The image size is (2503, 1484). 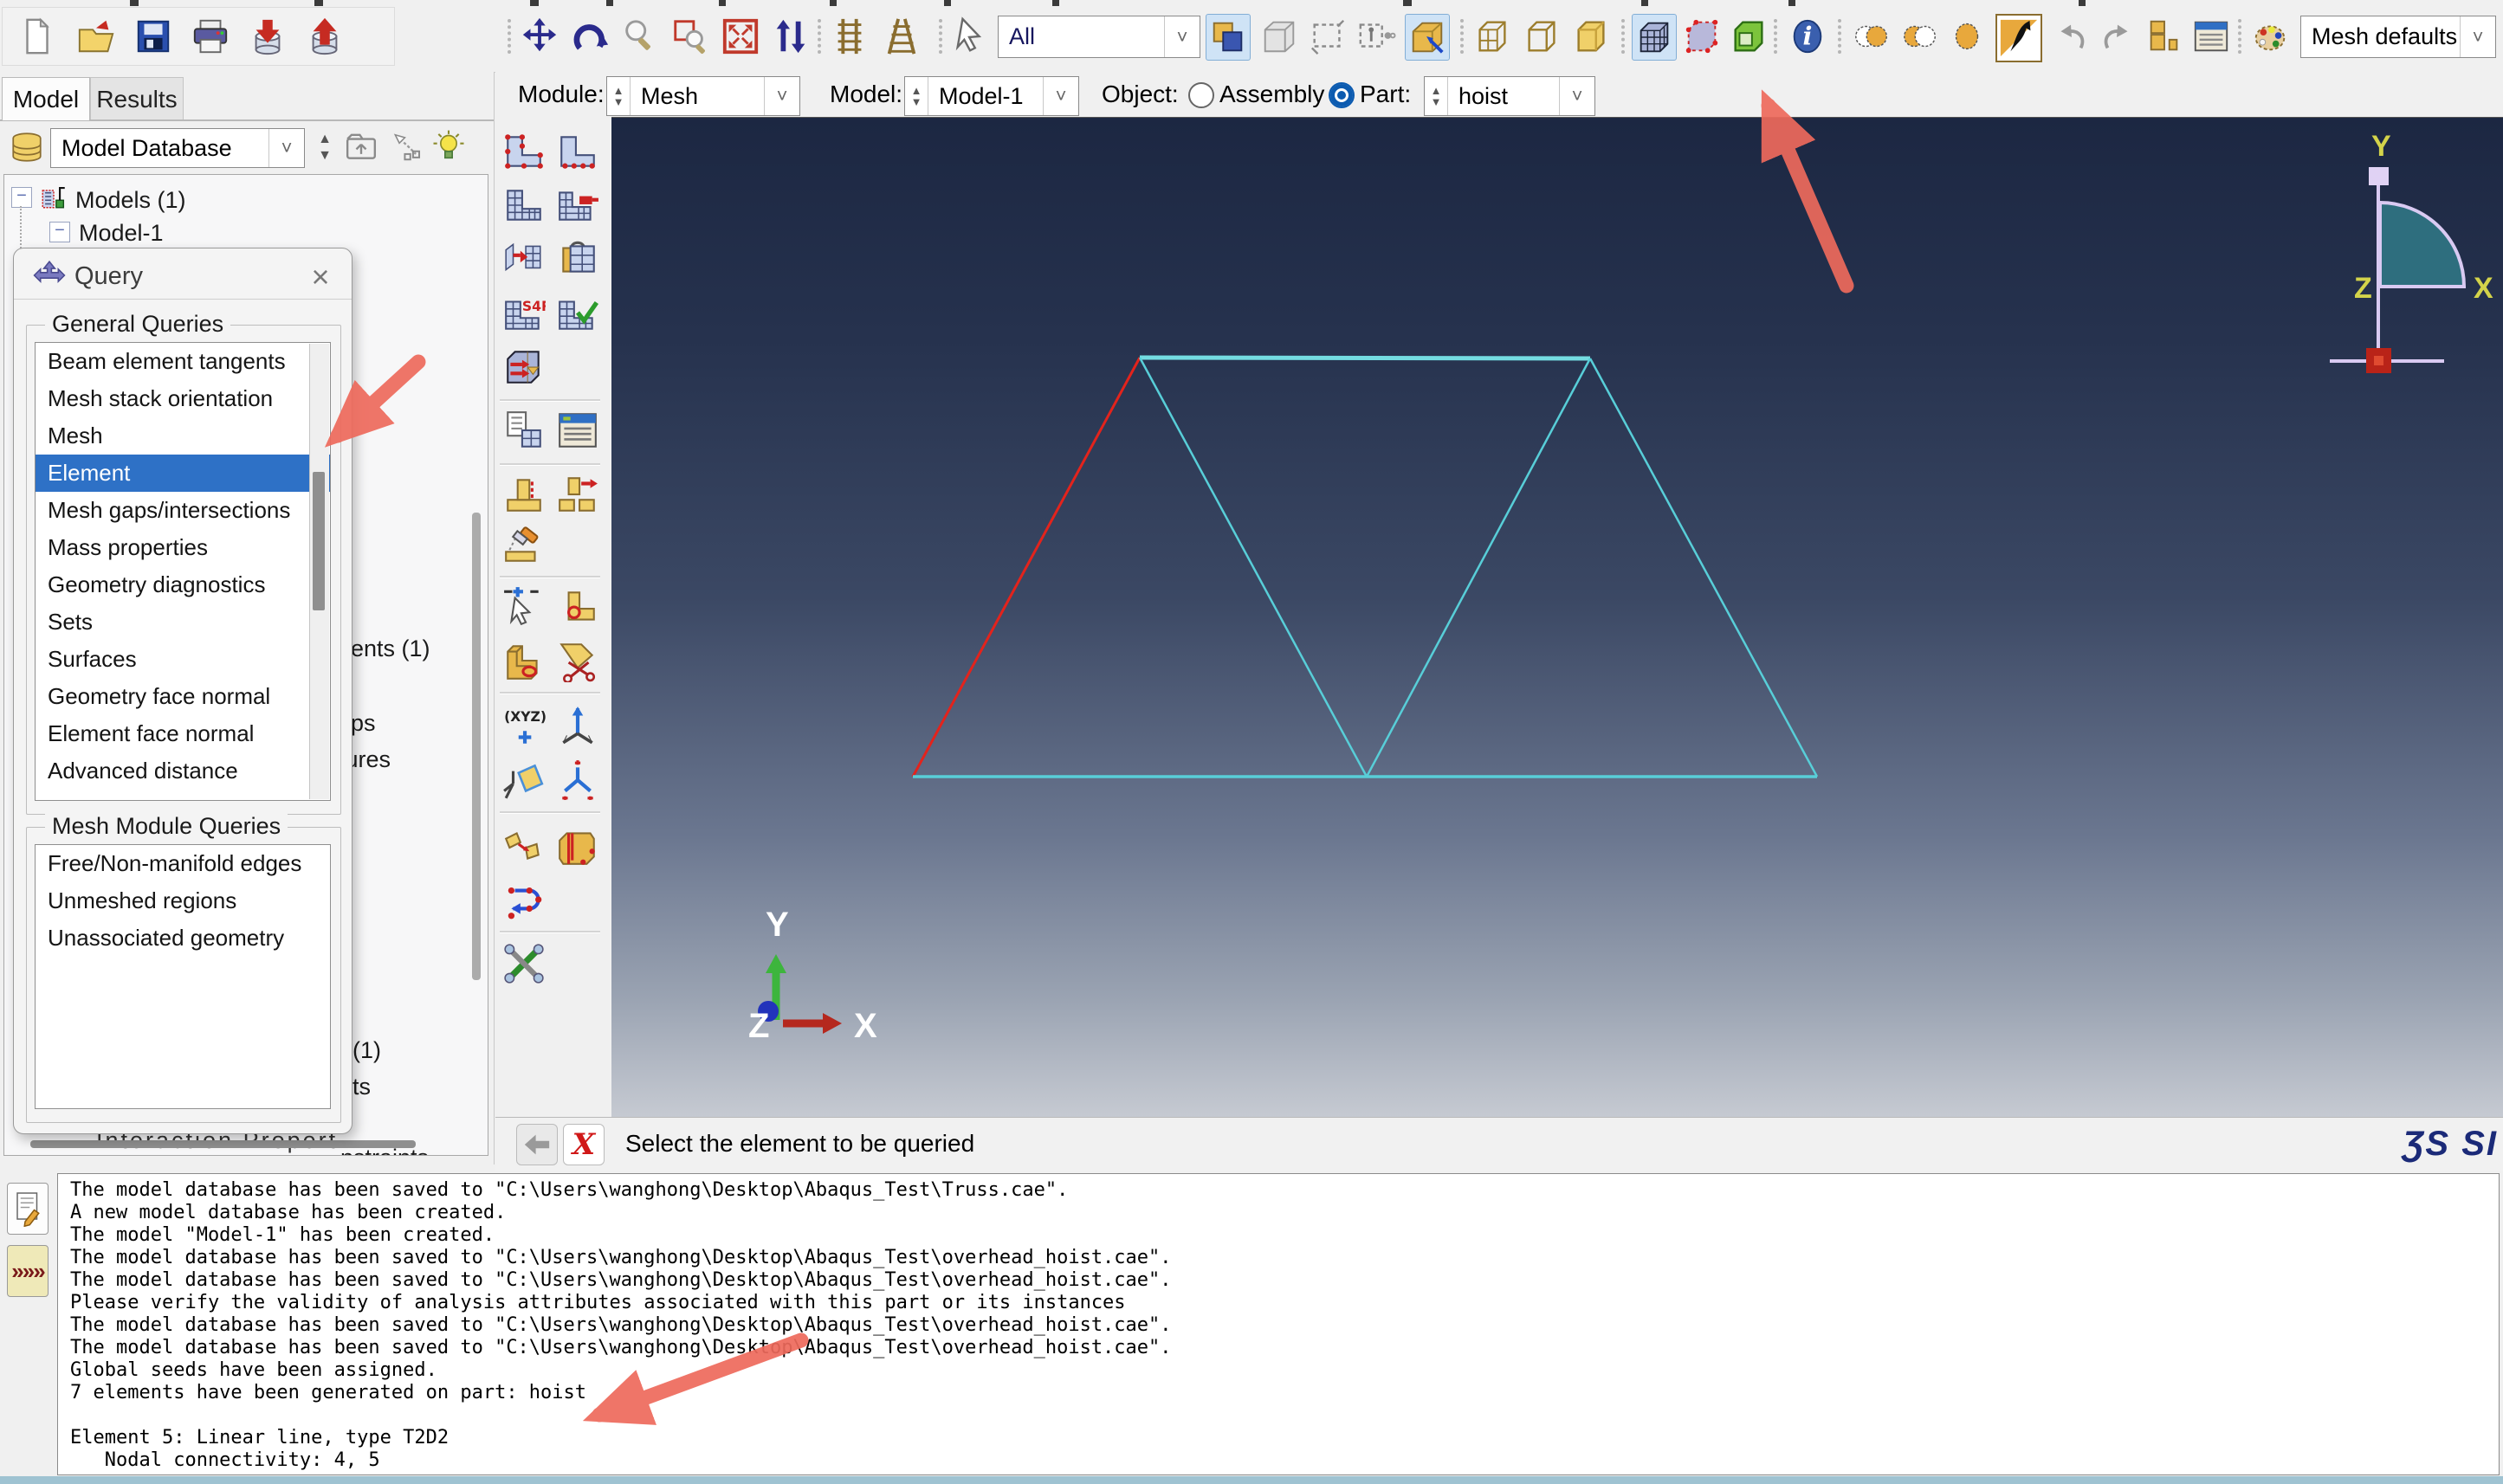 I want to click on color-code-combo: Mesh defaults ˅, so click(x=2398, y=37).